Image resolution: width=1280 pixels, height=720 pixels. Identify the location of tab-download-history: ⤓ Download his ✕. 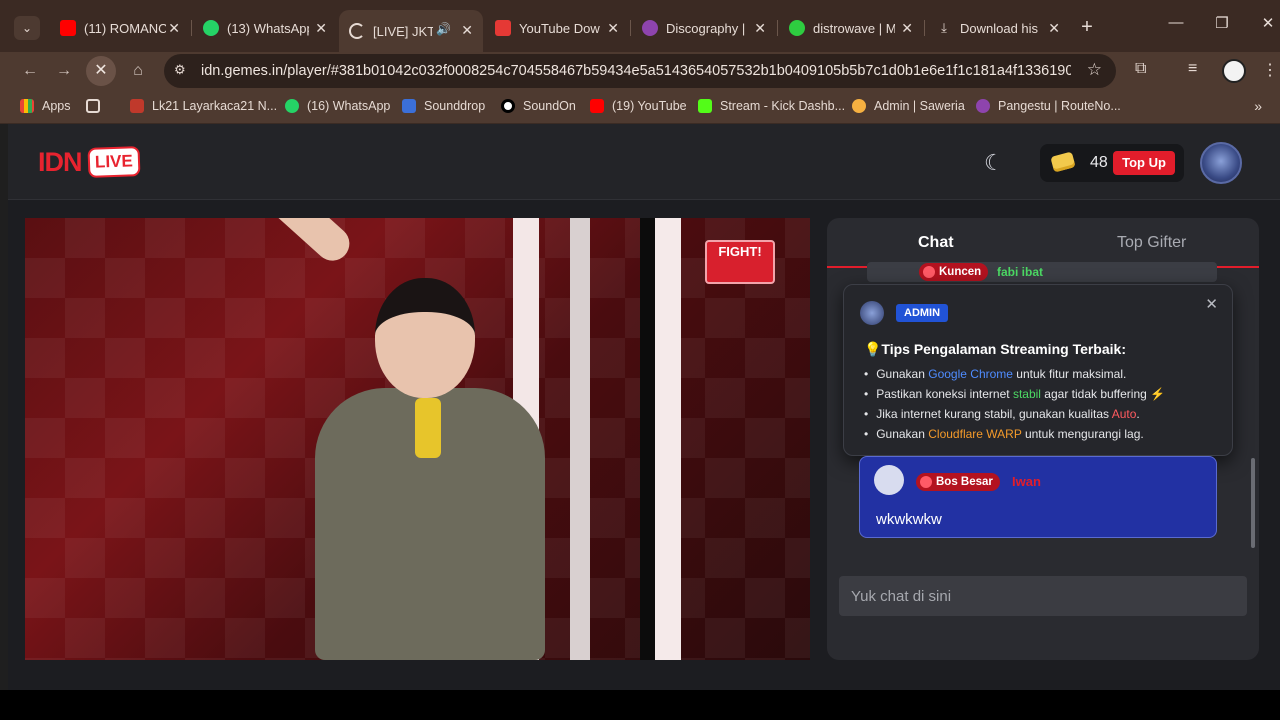
(998, 28).